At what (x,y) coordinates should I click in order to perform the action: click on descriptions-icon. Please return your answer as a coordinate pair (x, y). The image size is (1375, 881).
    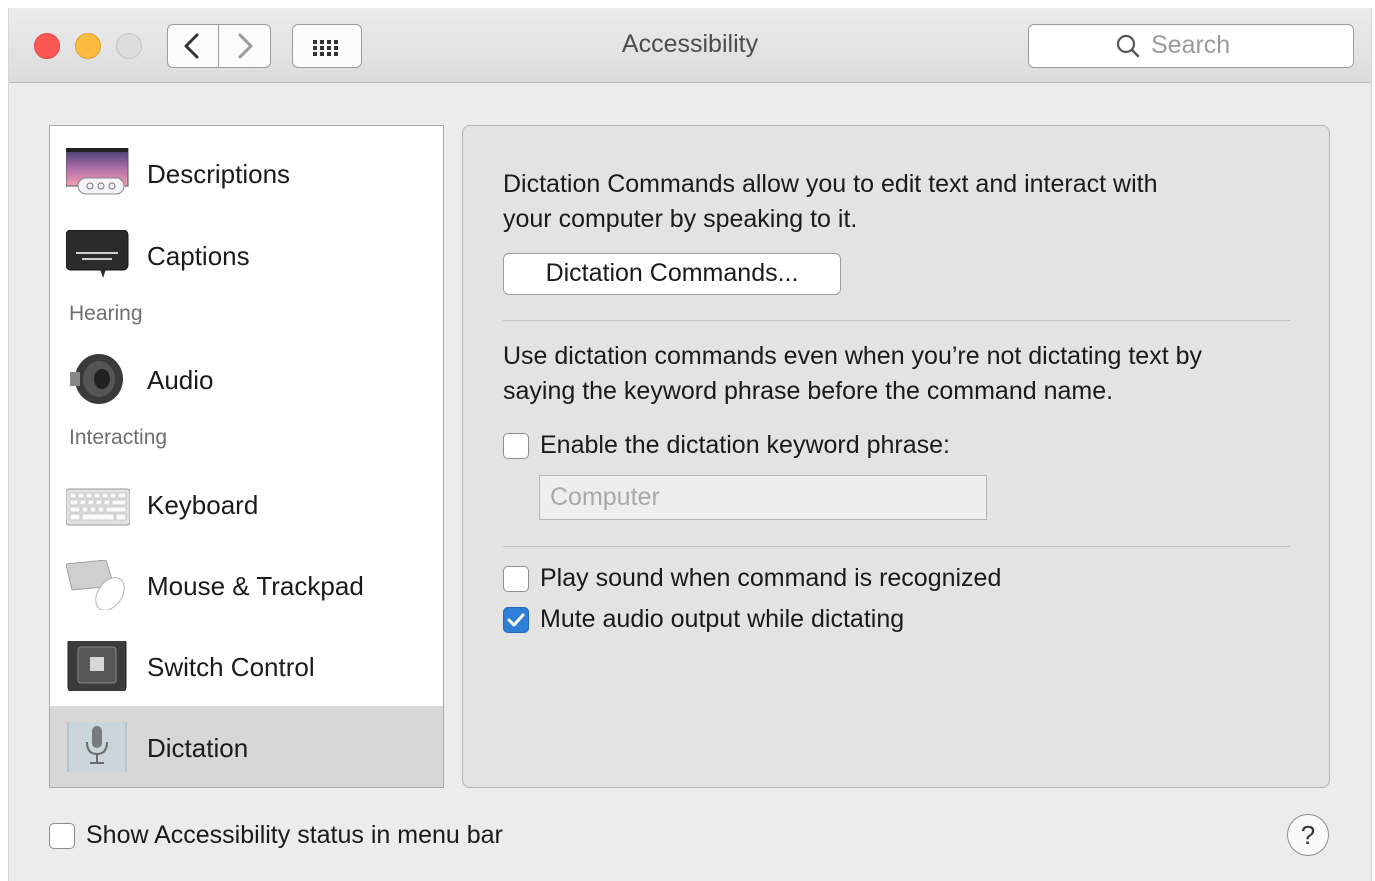
    Looking at the image, I should click on (97, 171).